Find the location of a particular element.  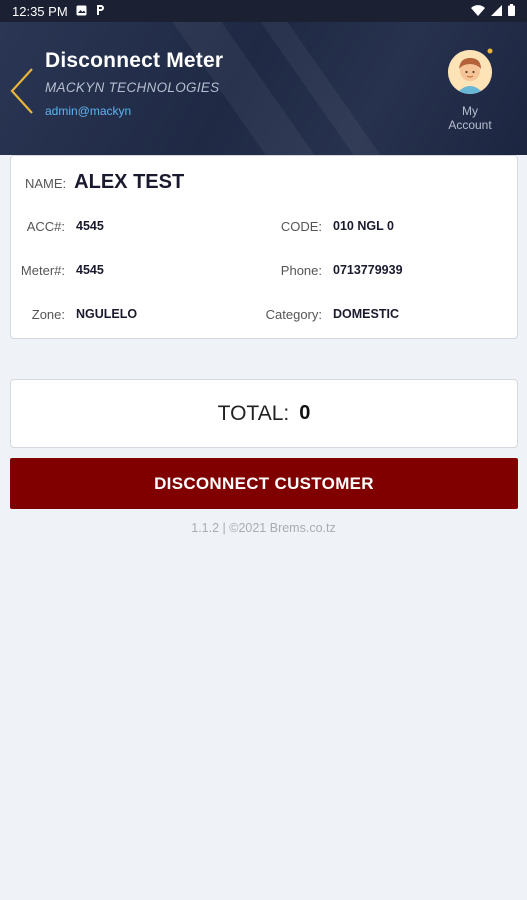

meter-number-value: 4545 is located at coordinates (90, 270).